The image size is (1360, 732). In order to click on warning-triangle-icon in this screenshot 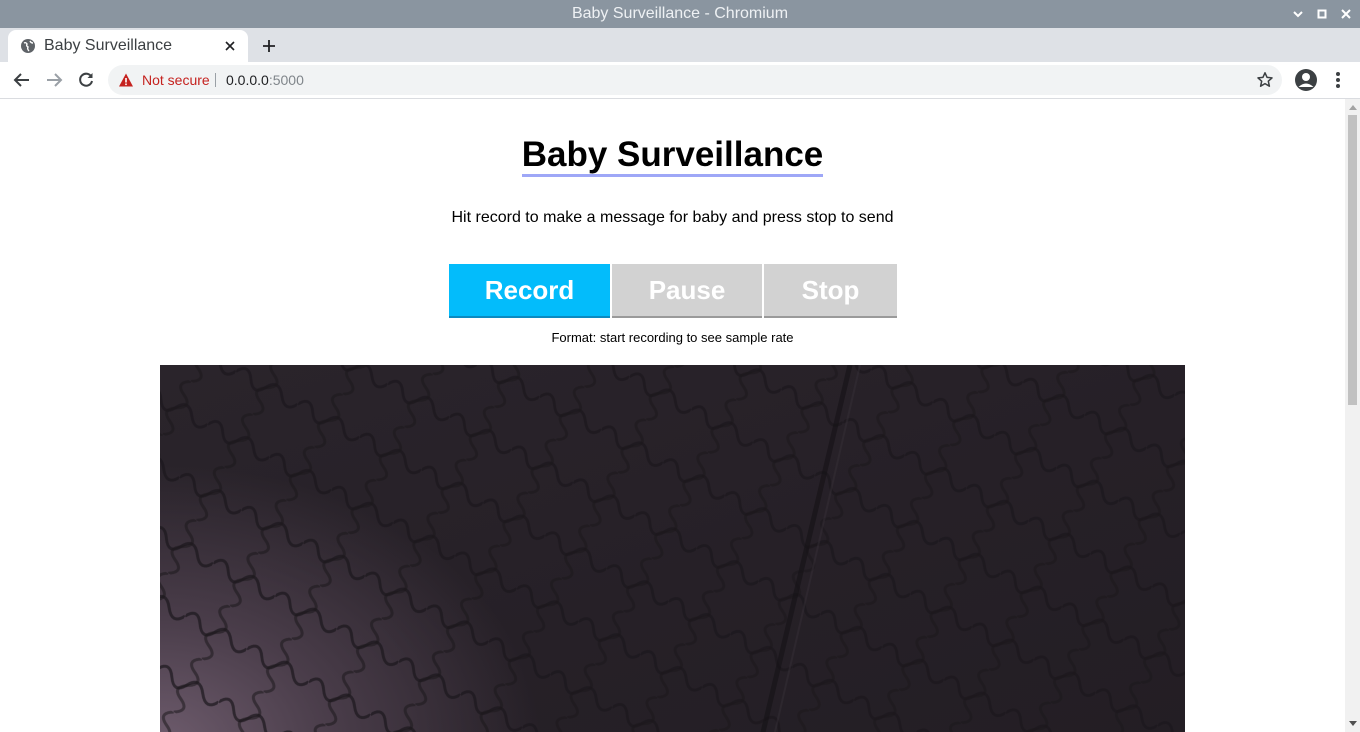, I will do `click(126, 80)`.